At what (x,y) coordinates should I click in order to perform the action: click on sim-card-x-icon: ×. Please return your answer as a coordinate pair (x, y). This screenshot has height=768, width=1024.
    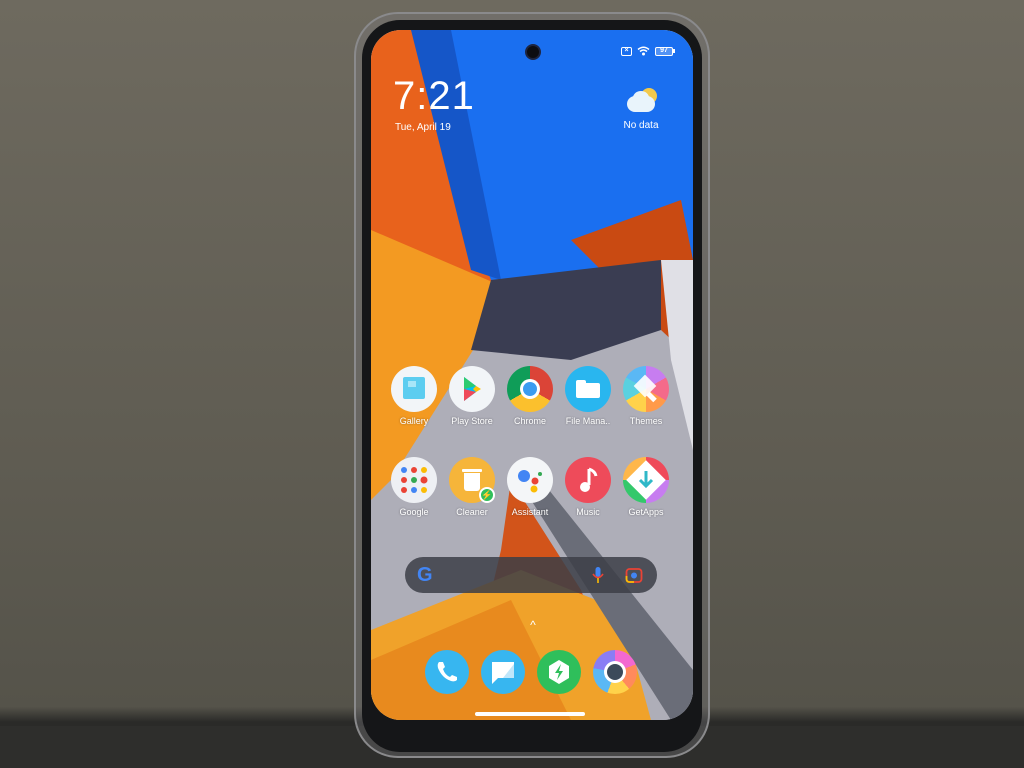
    Looking at the image, I should click on (626, 51).